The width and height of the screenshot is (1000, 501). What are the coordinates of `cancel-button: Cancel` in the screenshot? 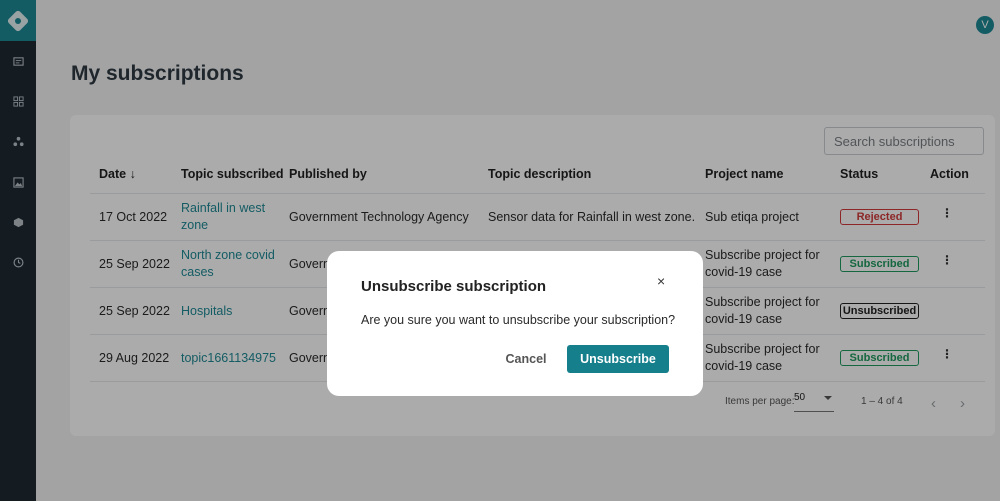 It's located at (526, 359).